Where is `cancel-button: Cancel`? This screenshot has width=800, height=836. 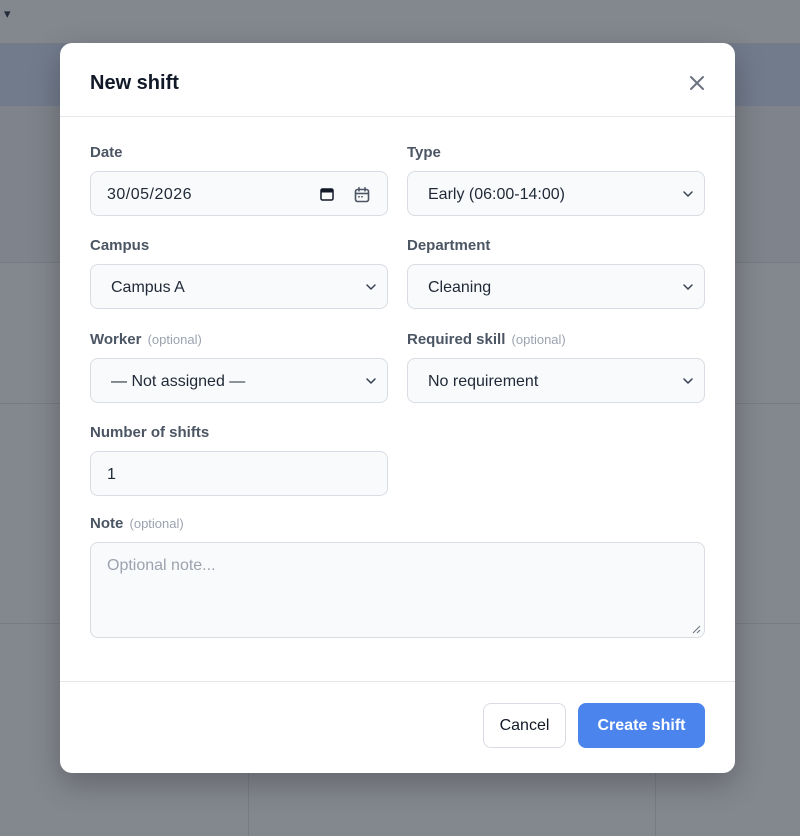 cancel-button: Cancel is located at coordinates (524, 725).